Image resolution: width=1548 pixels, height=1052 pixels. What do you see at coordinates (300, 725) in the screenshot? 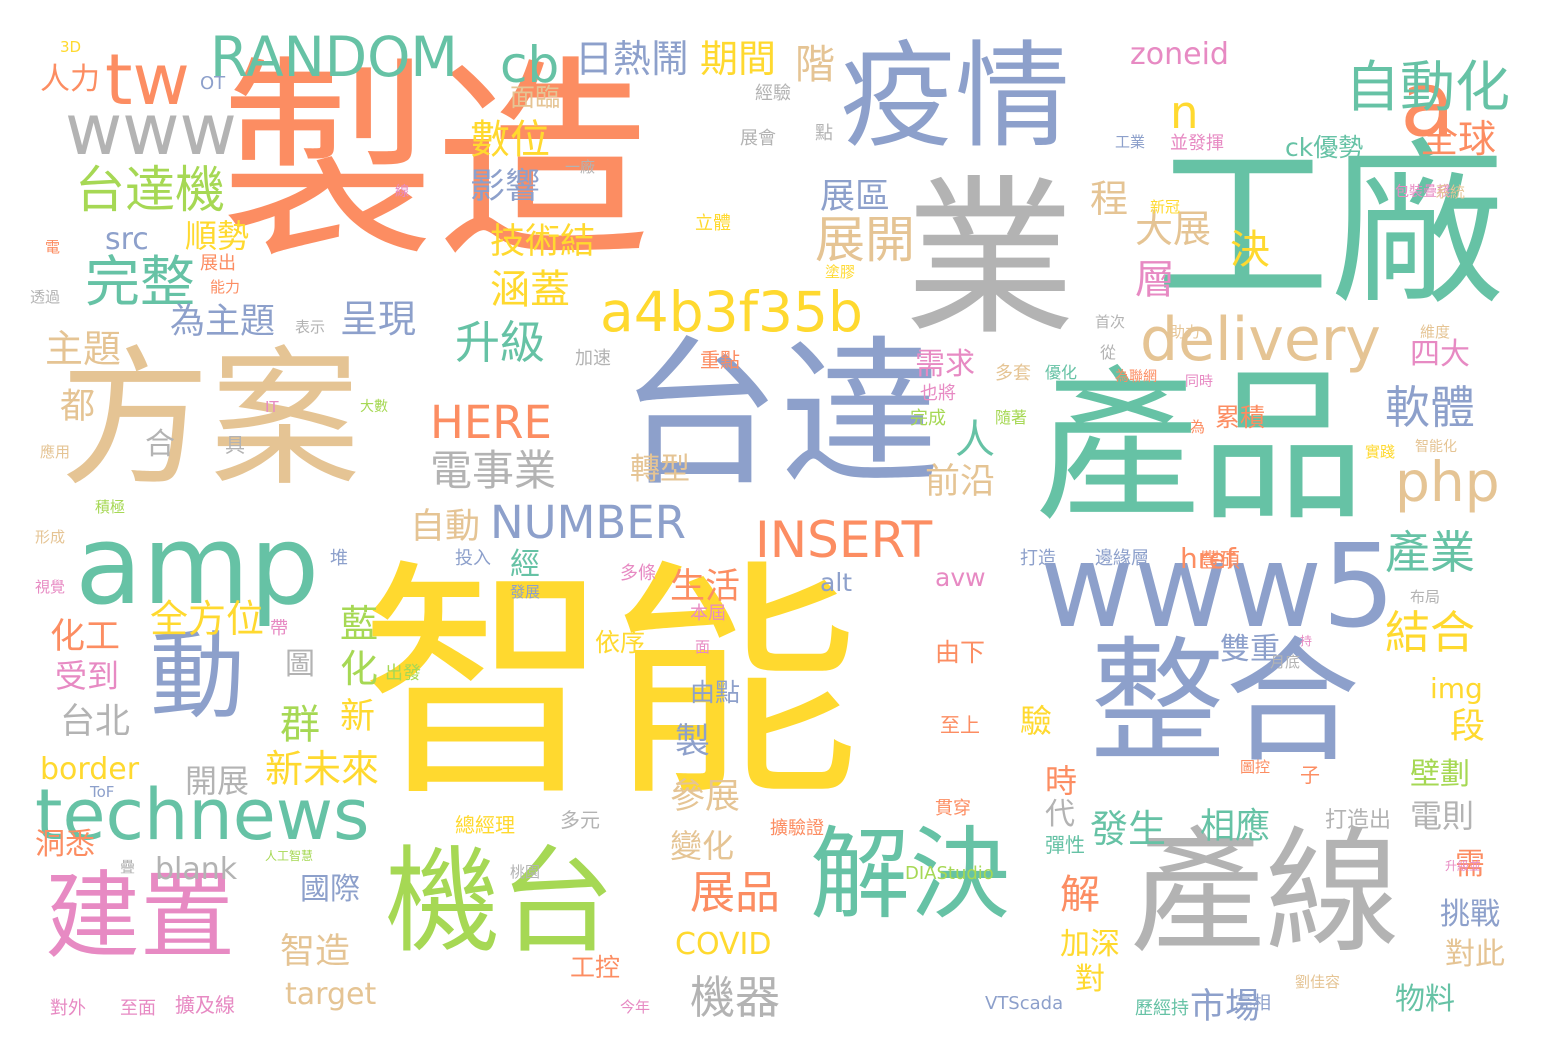
I see `cloud-word: 群` at bounding box center [300, 725].